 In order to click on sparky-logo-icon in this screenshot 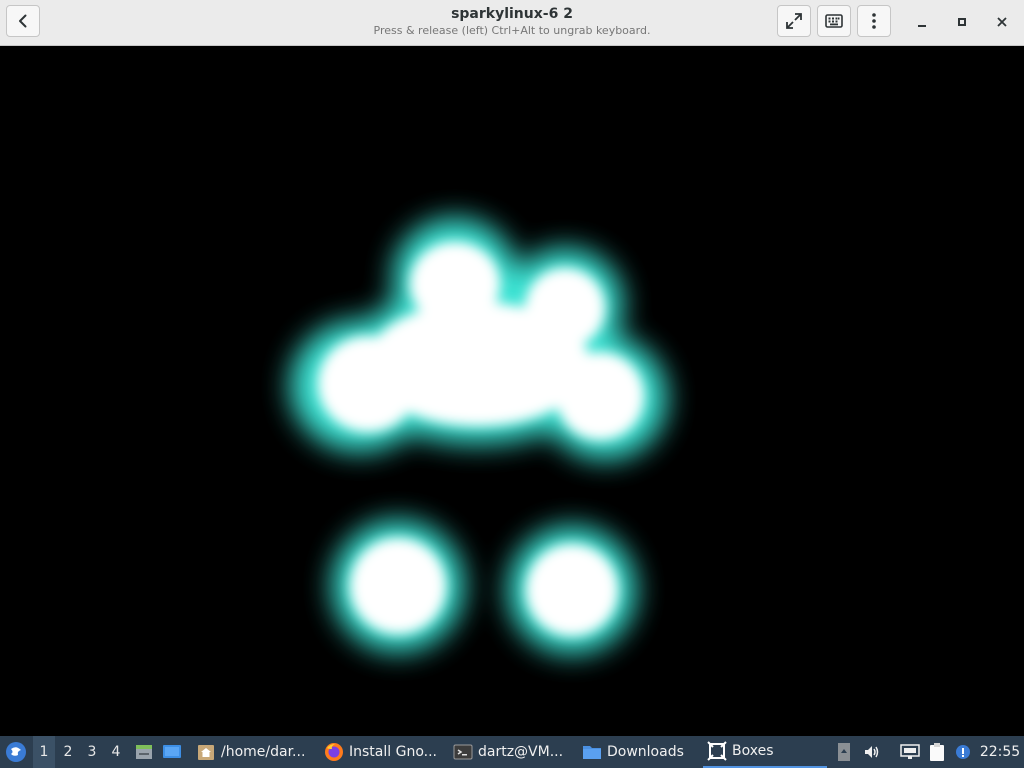, I will do `click(16, 752)`.